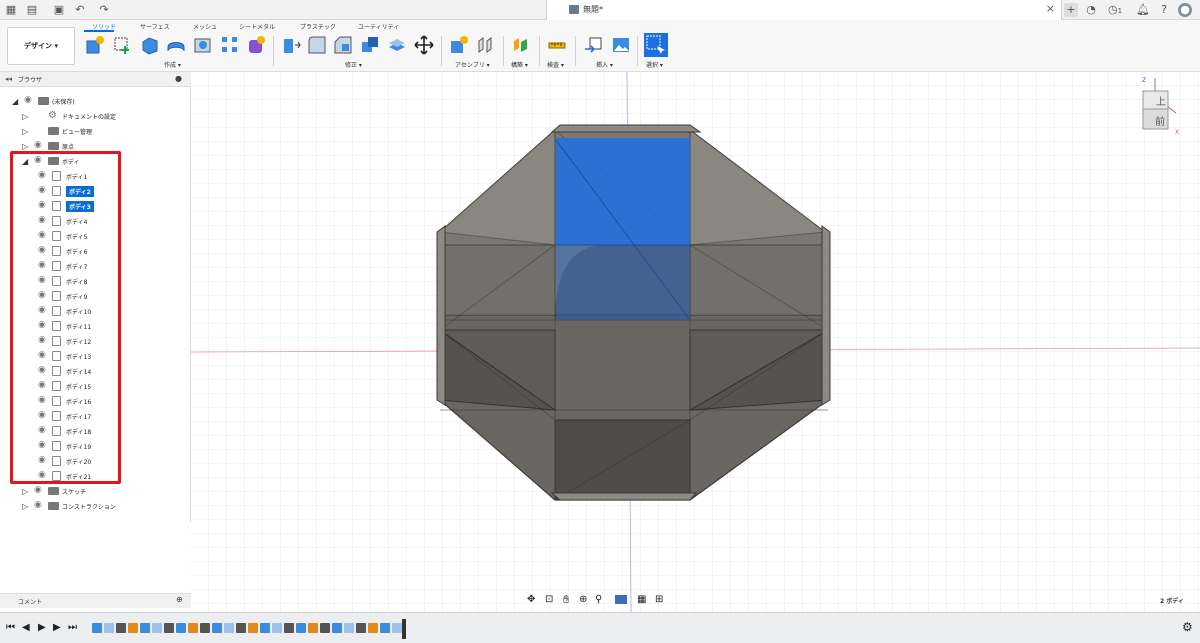  I want to click on chamfer-icon, so click(343, 45).